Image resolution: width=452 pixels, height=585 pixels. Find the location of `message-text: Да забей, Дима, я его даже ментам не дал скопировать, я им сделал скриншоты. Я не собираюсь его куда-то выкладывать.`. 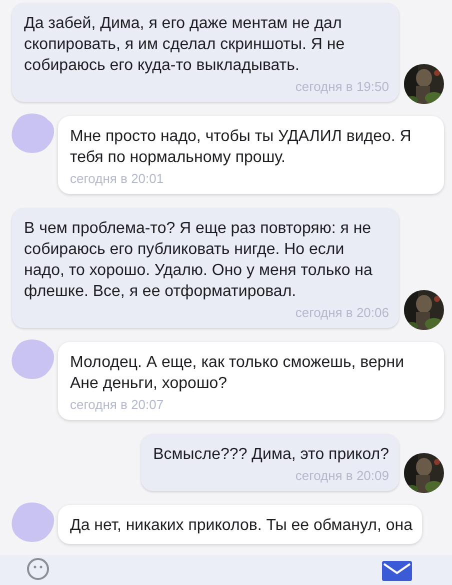

message-text: Да забей, Дима, я его даже ментам не дал скопировать, я им сделал скриншоты. Я не собираюсь его куда-то выкладывать. is located at coordinates (185, 45).